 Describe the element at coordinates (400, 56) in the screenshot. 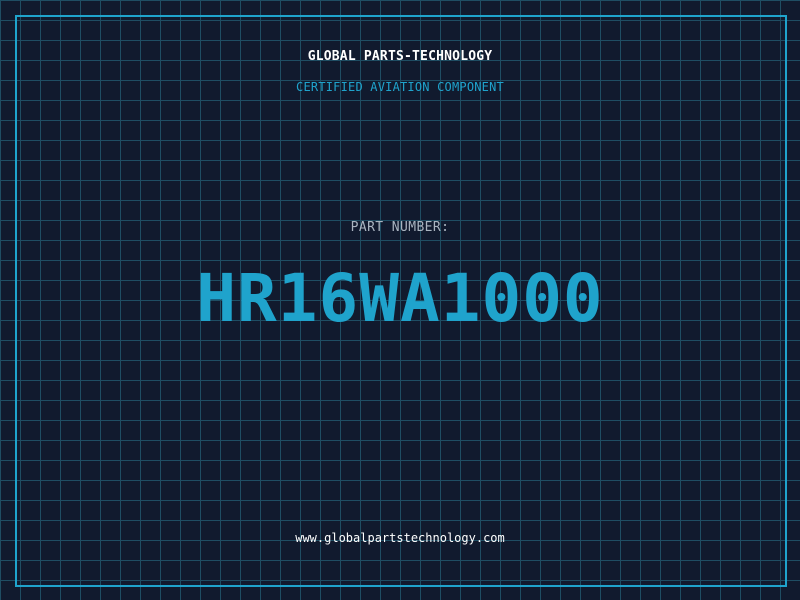

I see `company-name: GLOBAL PARTS-TECHNOLOGY` at that location.